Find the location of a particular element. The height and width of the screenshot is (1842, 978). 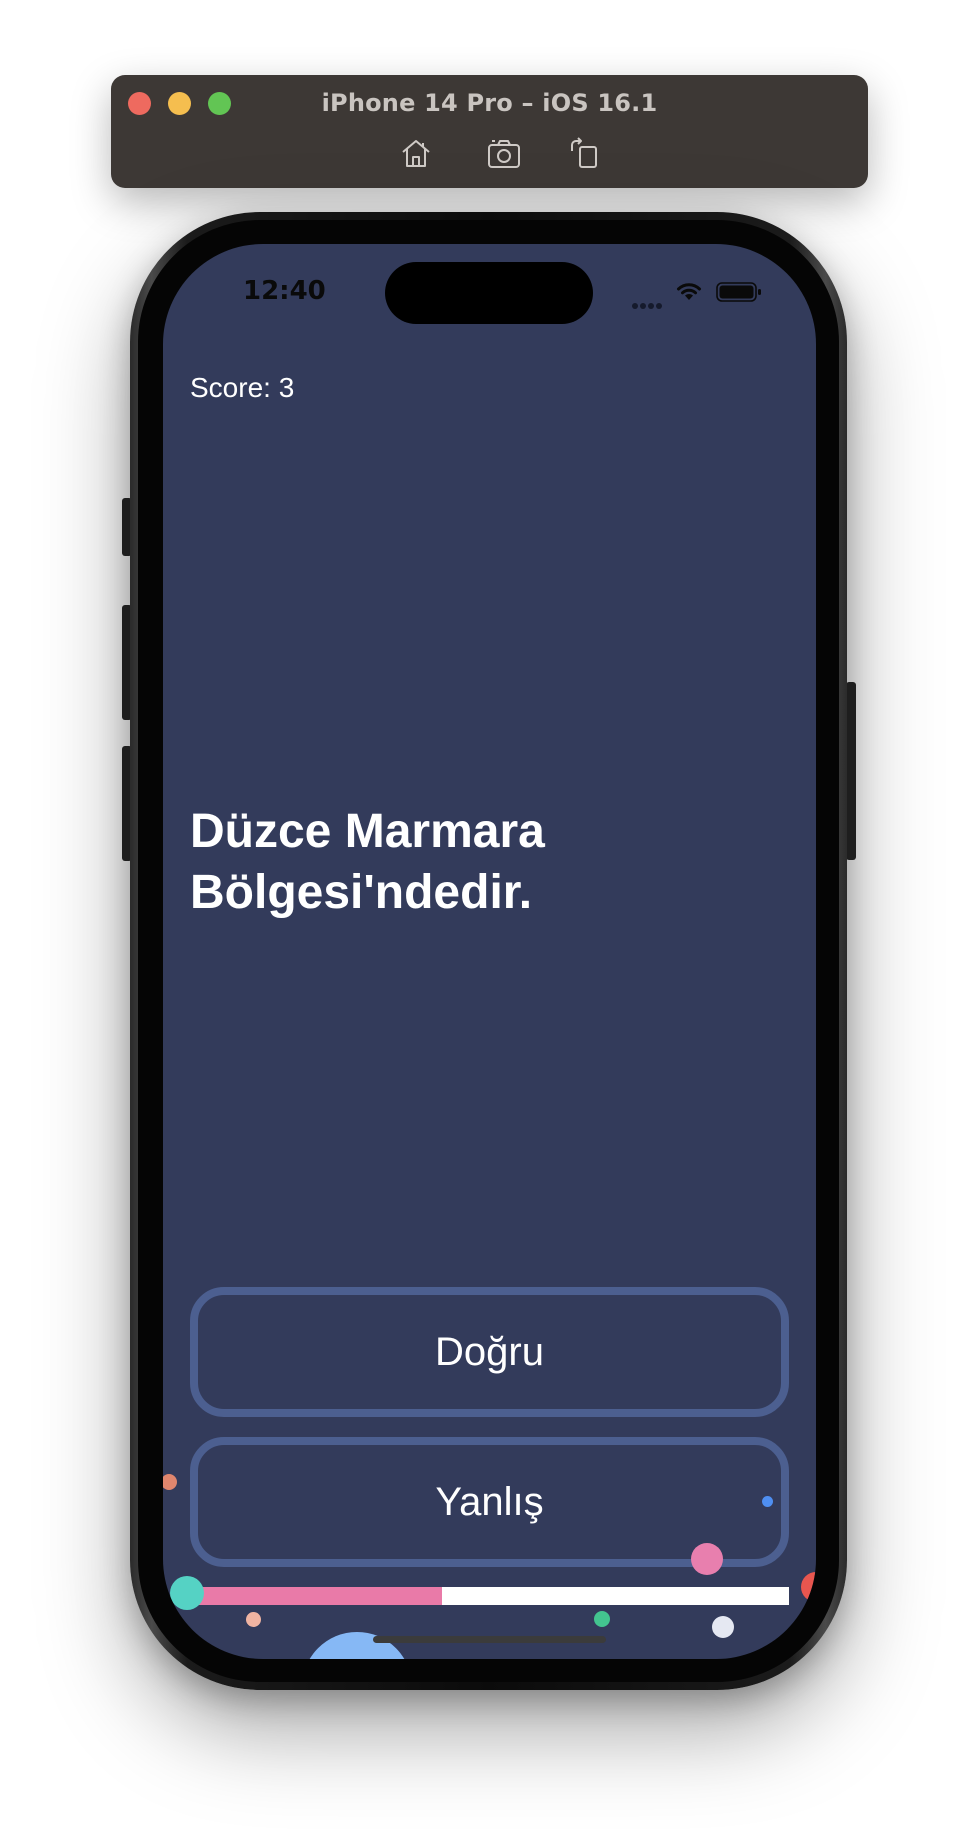

question-text: Düzce Marmara Bölgesi'ndedir. is located at coordinates (367, 862).